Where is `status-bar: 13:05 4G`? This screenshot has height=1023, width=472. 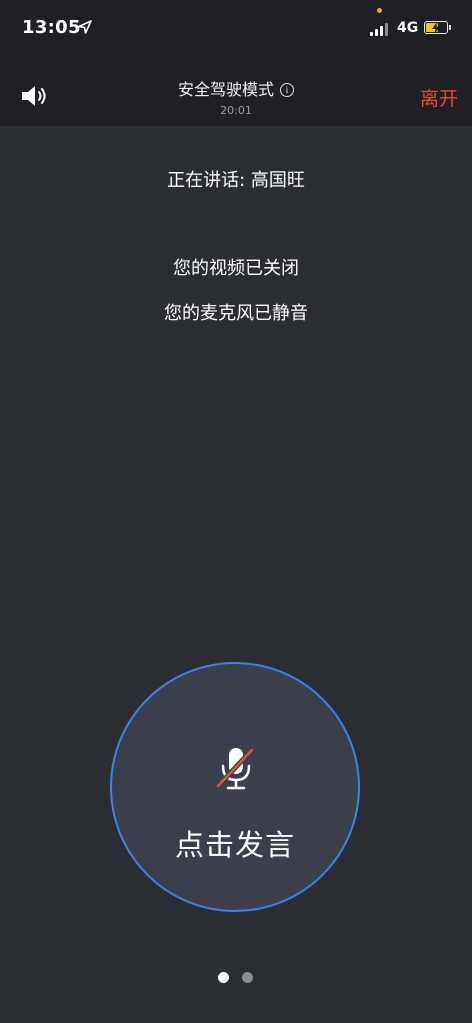 status-bar: 13:05 4G is located at coordinates (236, 30).